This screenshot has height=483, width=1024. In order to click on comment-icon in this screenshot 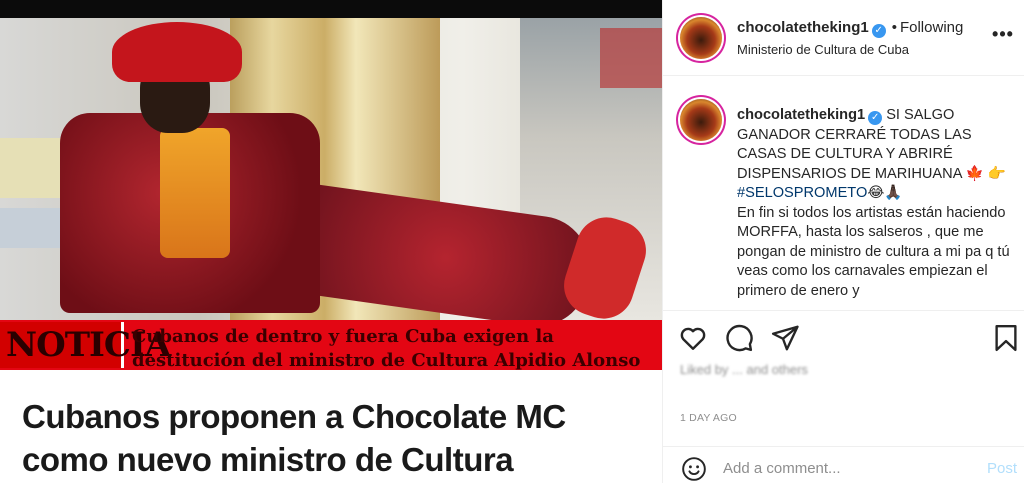, I will do `click(739, 338)`.